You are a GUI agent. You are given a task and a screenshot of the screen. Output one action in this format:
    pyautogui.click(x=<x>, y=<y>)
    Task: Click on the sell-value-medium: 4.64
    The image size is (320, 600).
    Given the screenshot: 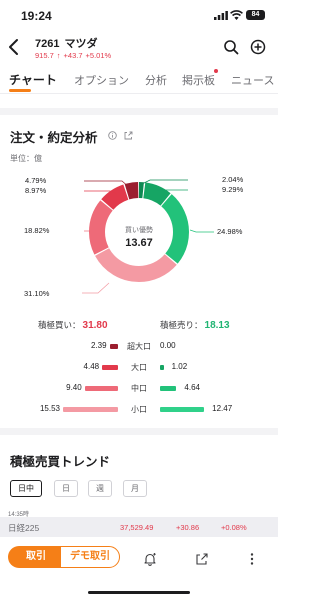 What is the action you would take?
    pyautogui.click(x=192, y=387)
    